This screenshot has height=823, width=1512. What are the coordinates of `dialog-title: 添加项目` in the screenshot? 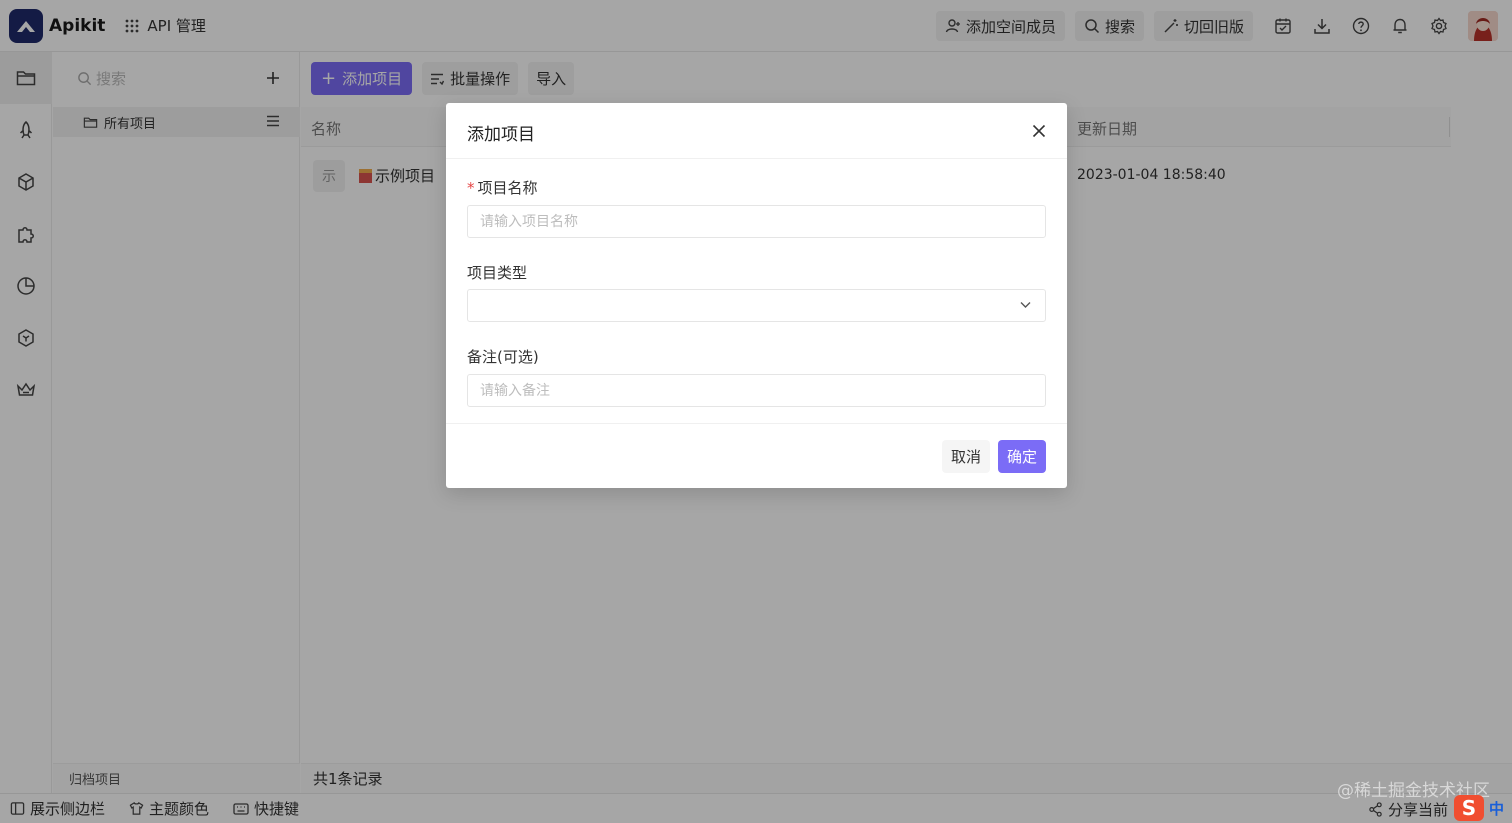 It's located at (501, 135).